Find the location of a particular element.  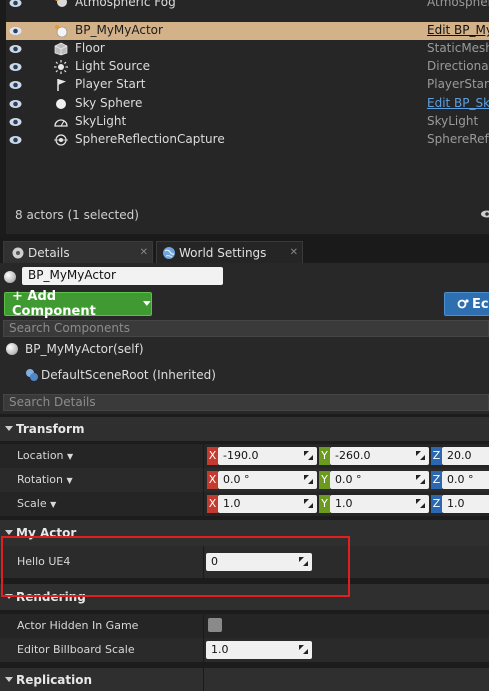

sphere-icon is located at coordinates (61, 31).